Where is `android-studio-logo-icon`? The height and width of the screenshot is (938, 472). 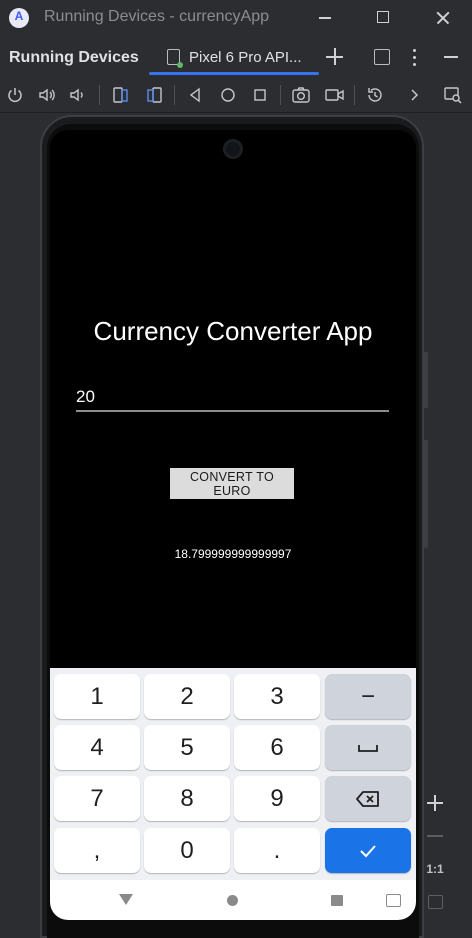
android-studio-logo-icon is located at coordinates (19, 18).